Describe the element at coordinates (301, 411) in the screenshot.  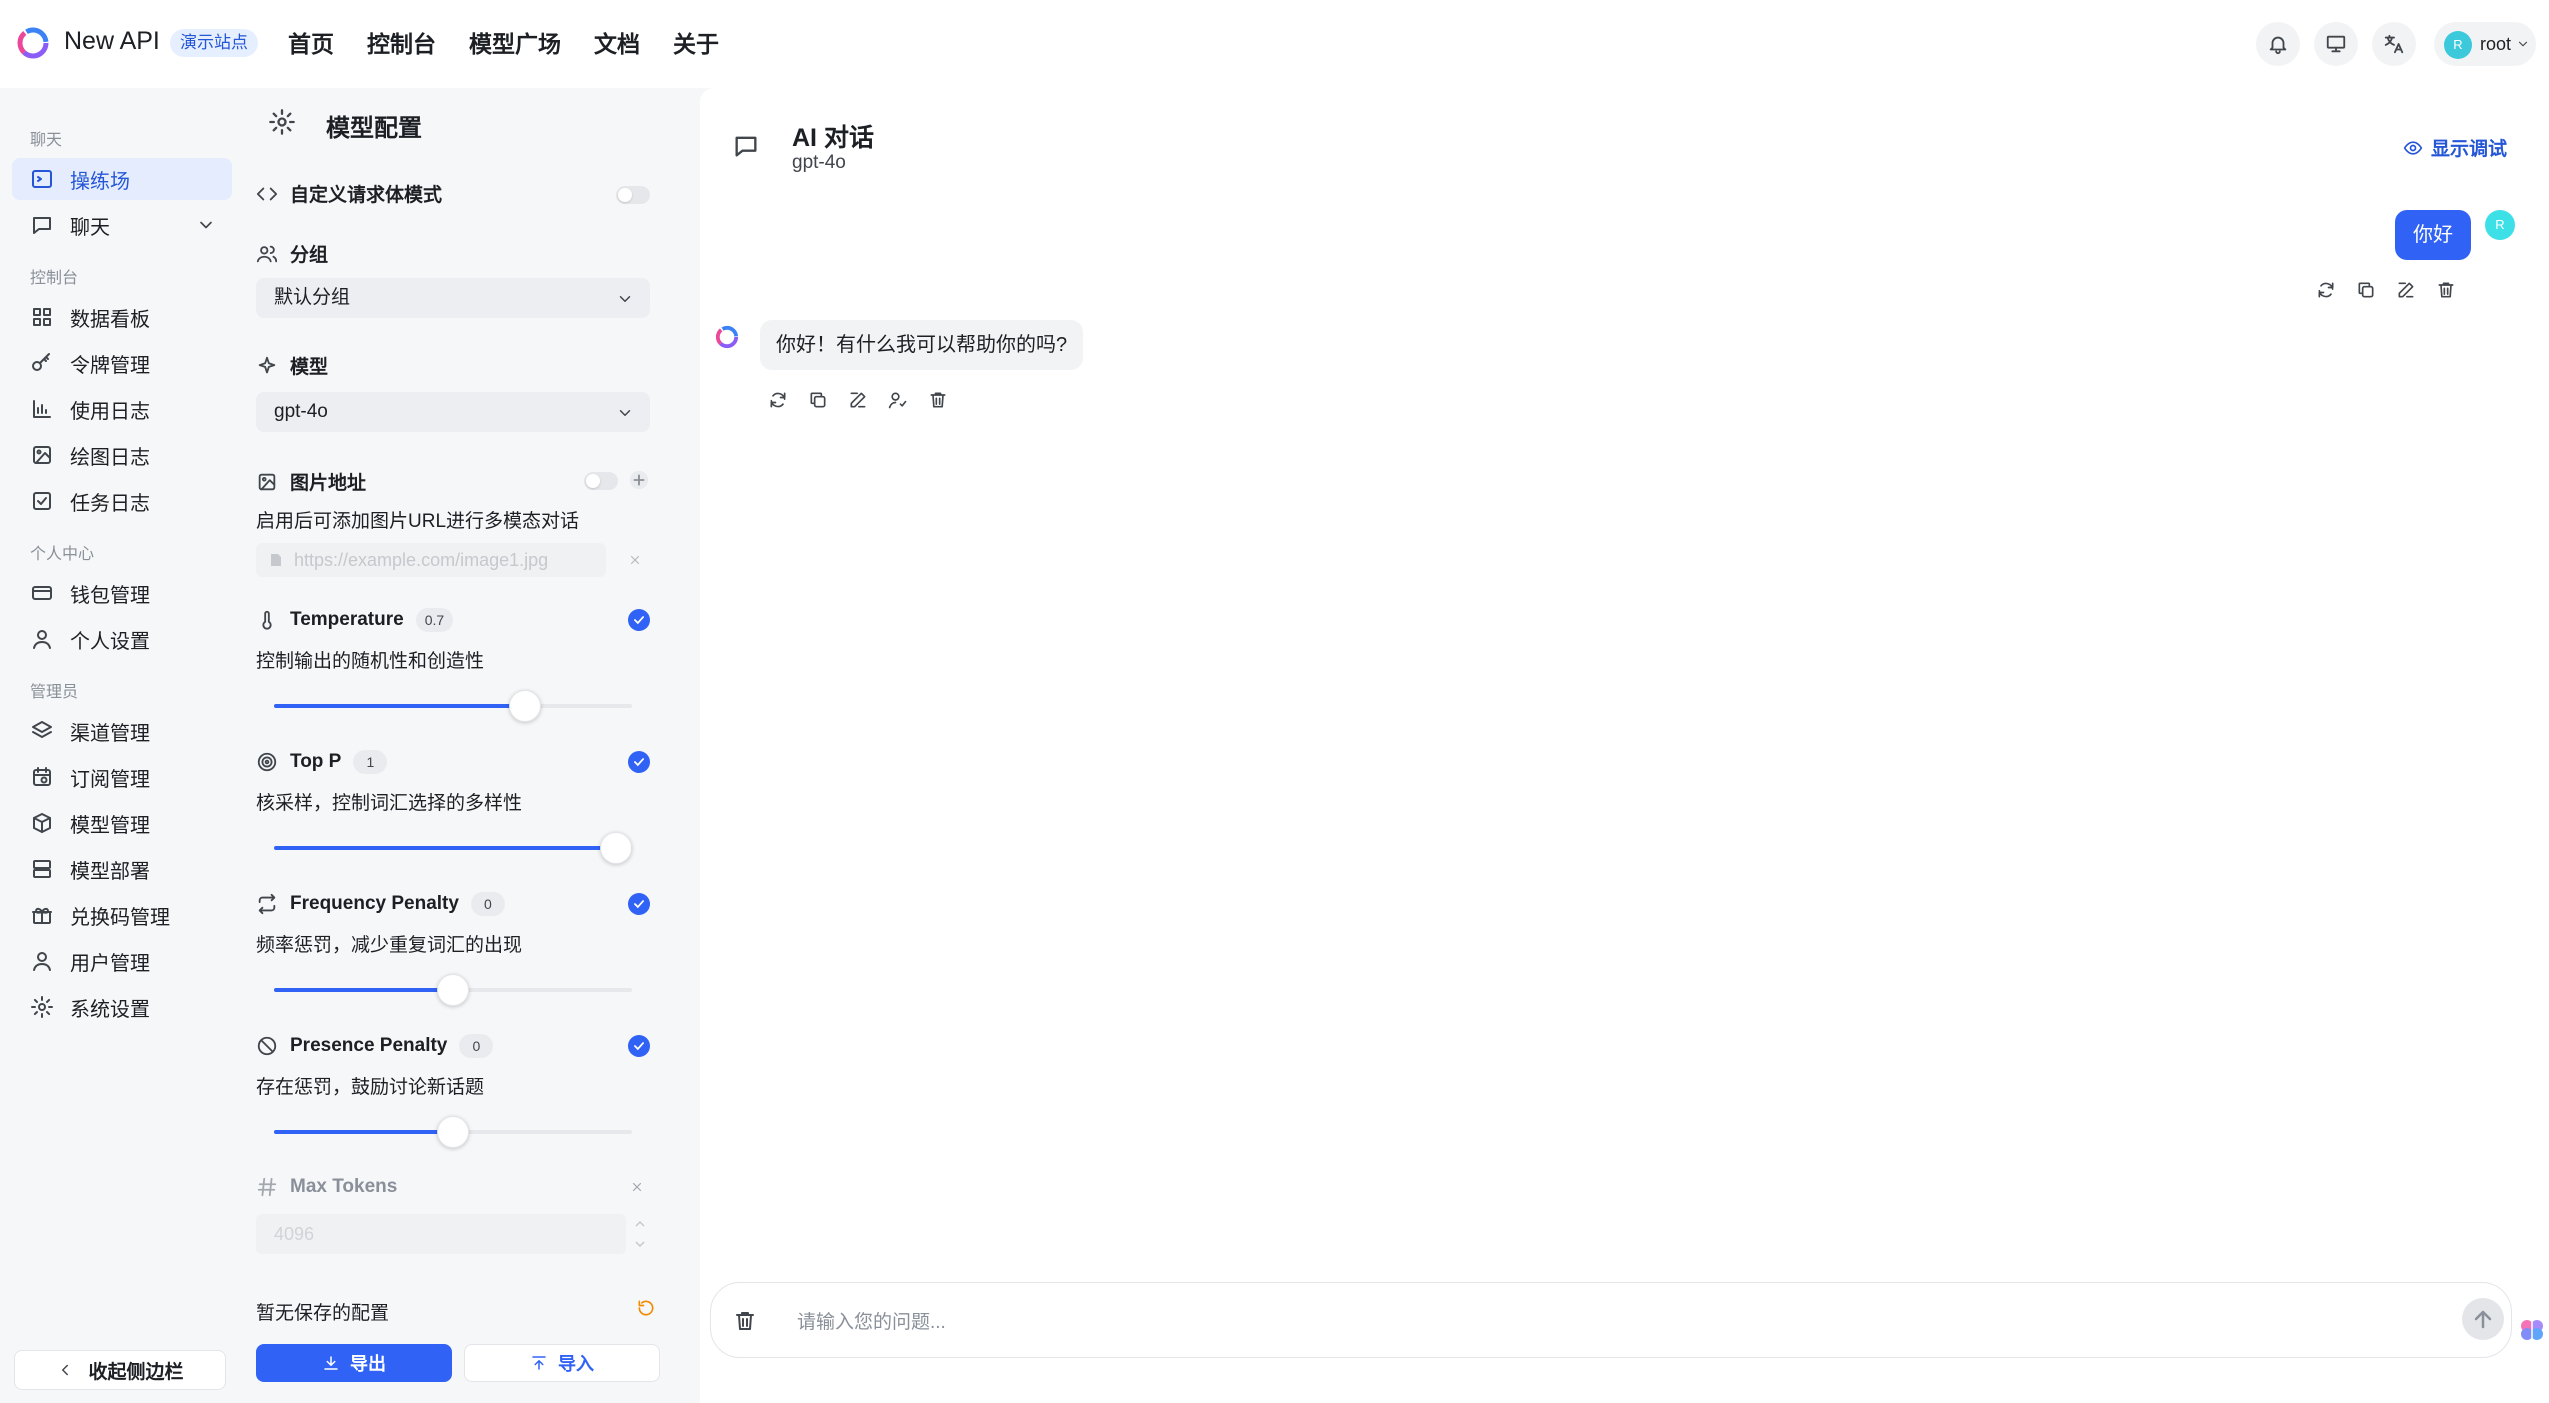
I see `model-value: gpt-4o` at that location.